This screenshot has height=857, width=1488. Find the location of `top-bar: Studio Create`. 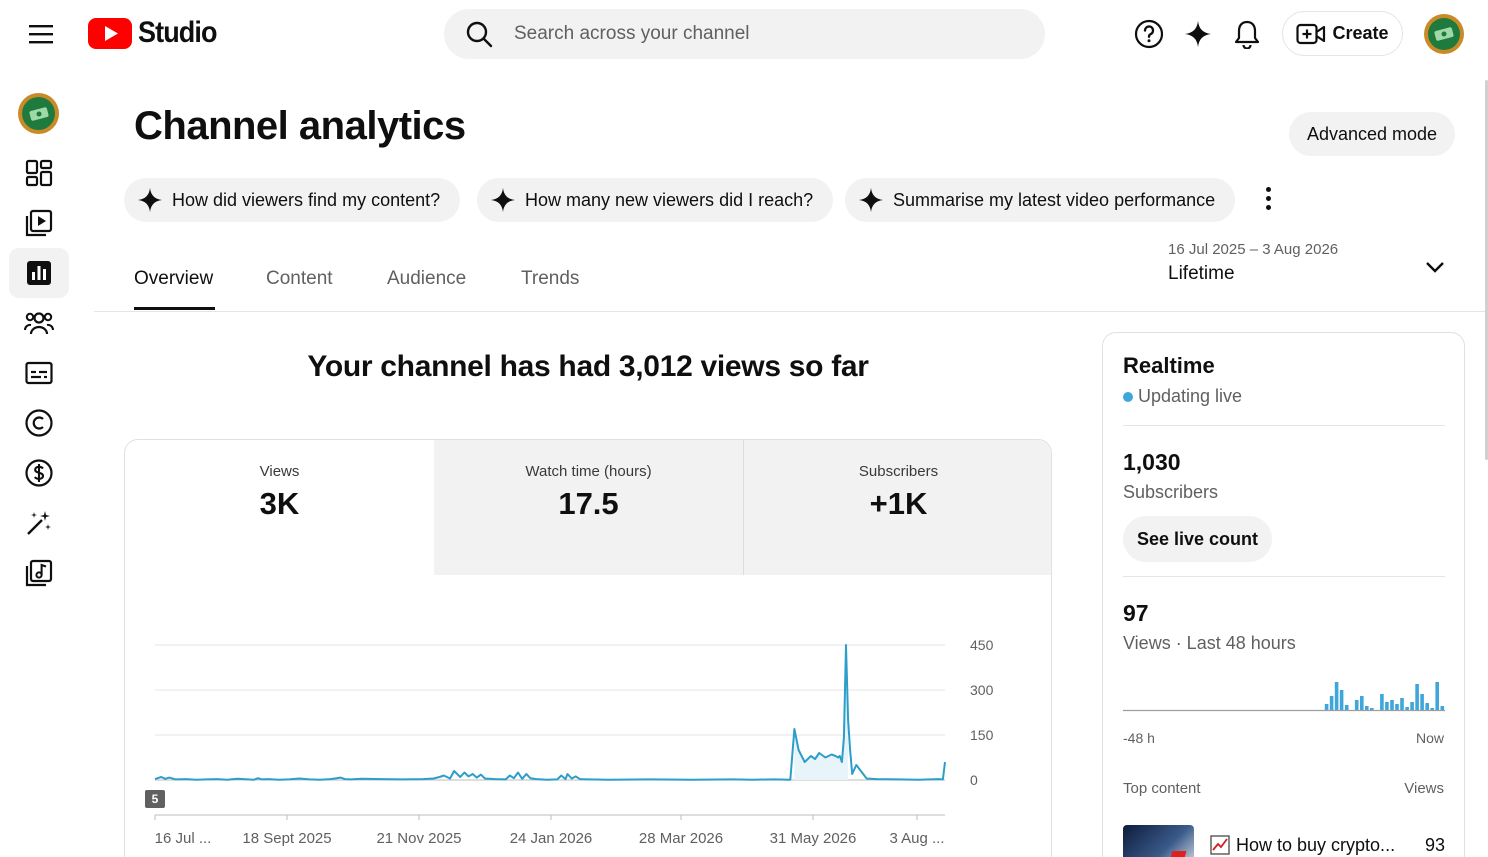

top-bar: Studio Create is located at coordinates (744, 34).